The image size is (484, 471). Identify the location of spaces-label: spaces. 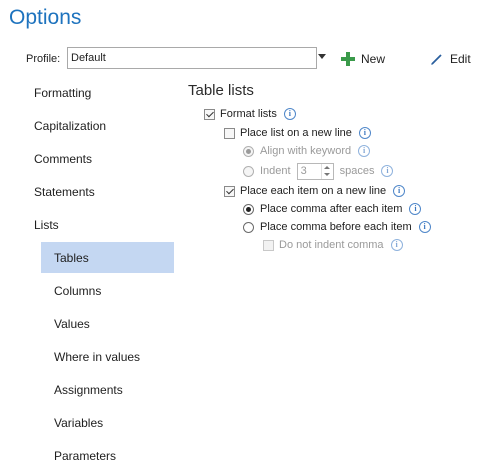
(357, 171).